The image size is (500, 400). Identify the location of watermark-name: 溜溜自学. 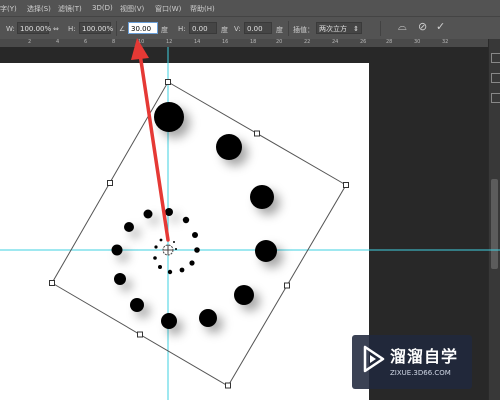
(424, 356).